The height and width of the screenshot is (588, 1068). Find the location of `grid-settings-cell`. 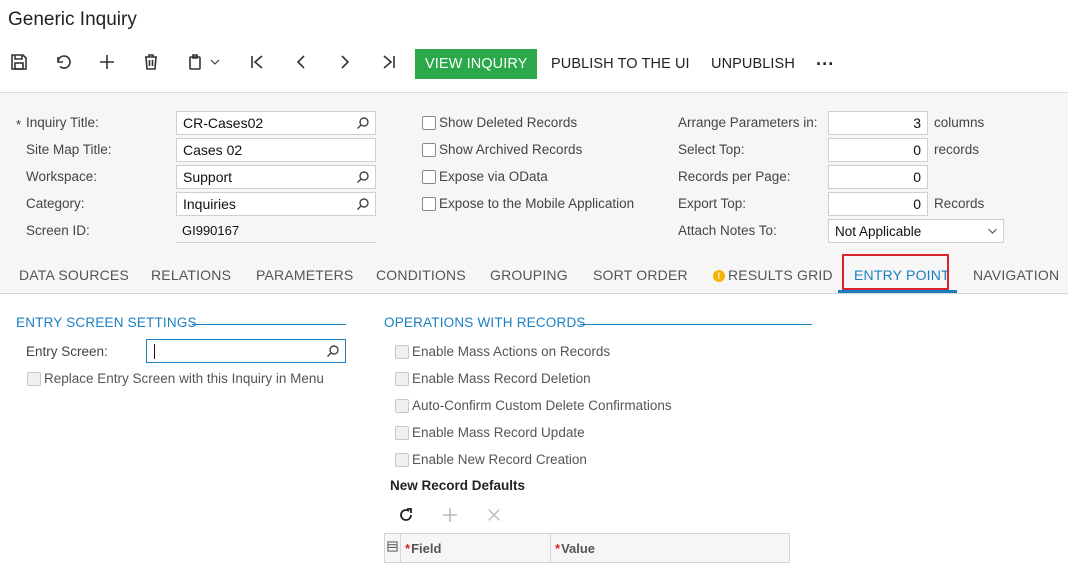

grid-settings-cell is located at coordinates (393, 548).